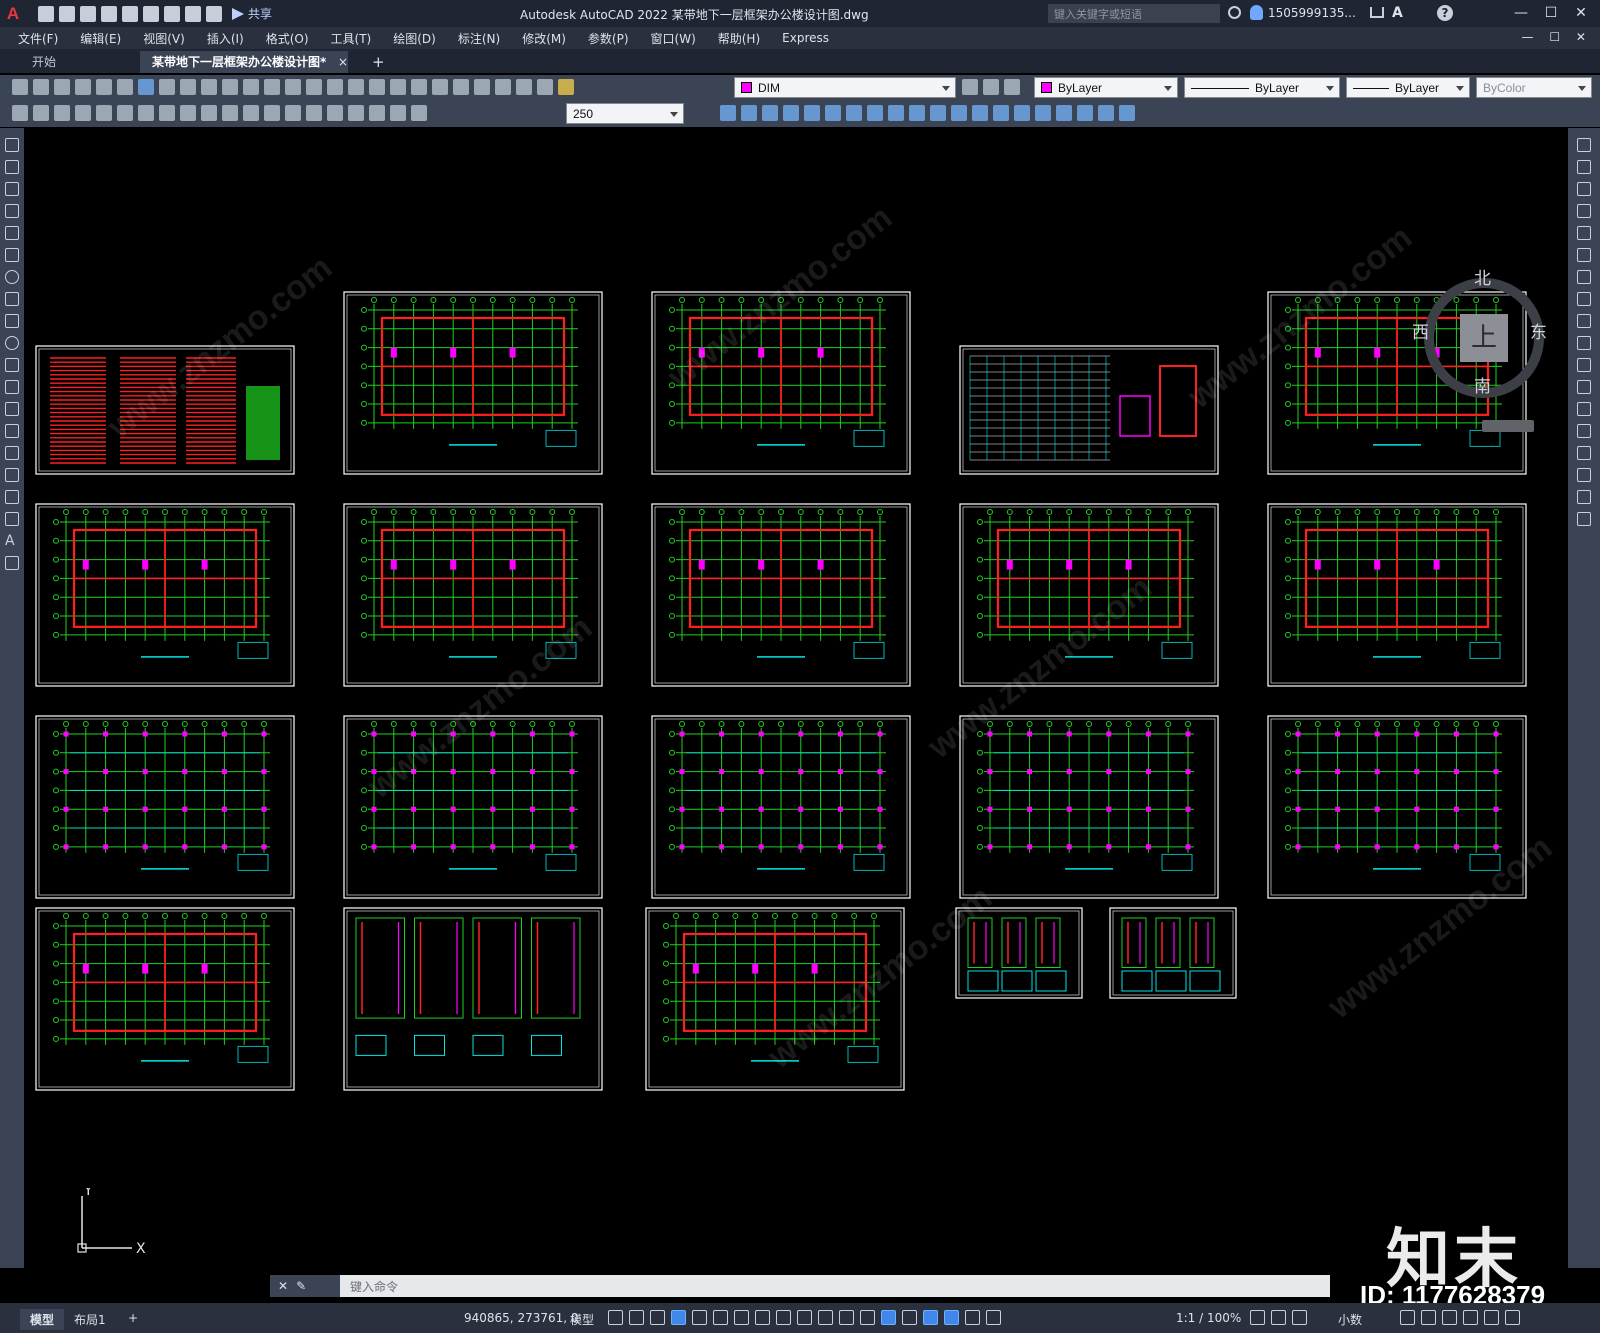 Image resolution: width=1600 pixels, height=1333 pixels. Describe the element at coordinates (846, 1317) in the screenshot. I see `selection-cycling-icon` at that location.